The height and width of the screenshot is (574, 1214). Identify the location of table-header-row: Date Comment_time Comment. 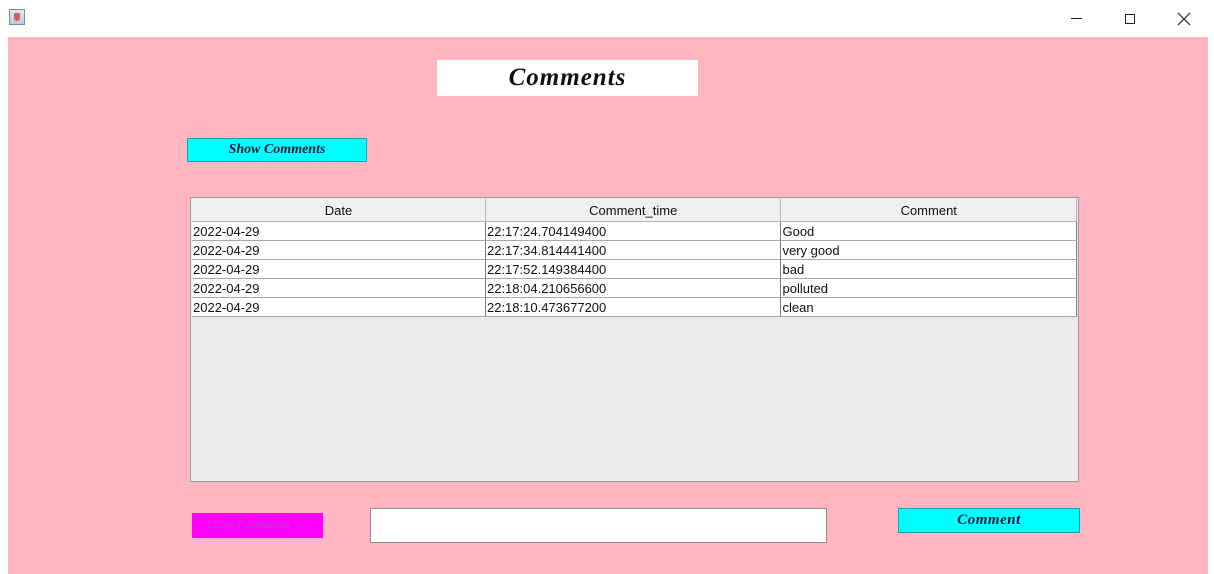
(634, 210).